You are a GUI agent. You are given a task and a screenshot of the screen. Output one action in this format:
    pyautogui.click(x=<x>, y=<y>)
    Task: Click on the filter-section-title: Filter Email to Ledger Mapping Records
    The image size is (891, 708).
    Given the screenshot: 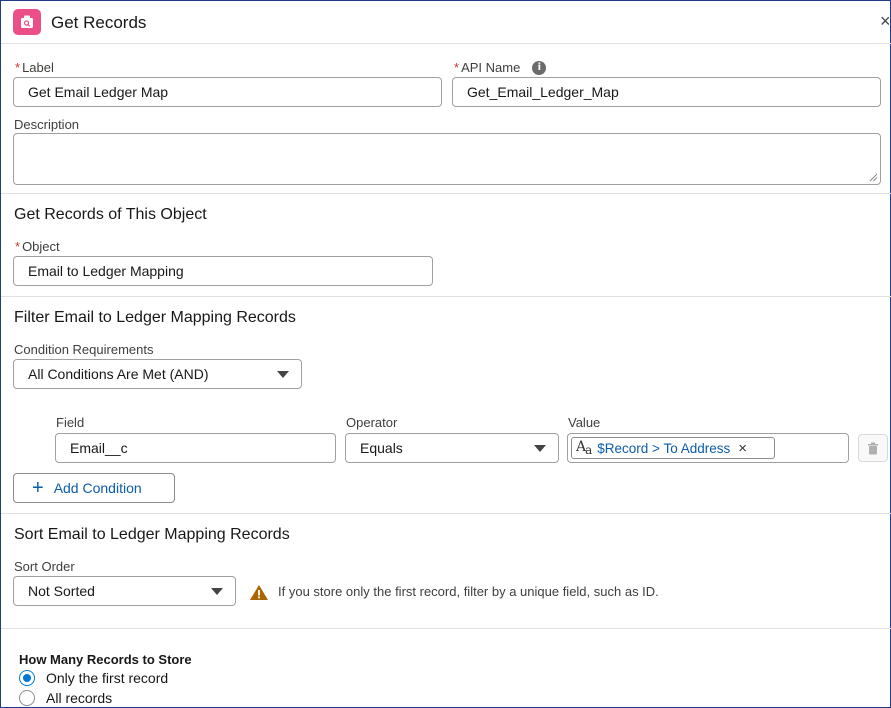 What is the action you would take?
    pyautogui.click(x=155, y=317)
    